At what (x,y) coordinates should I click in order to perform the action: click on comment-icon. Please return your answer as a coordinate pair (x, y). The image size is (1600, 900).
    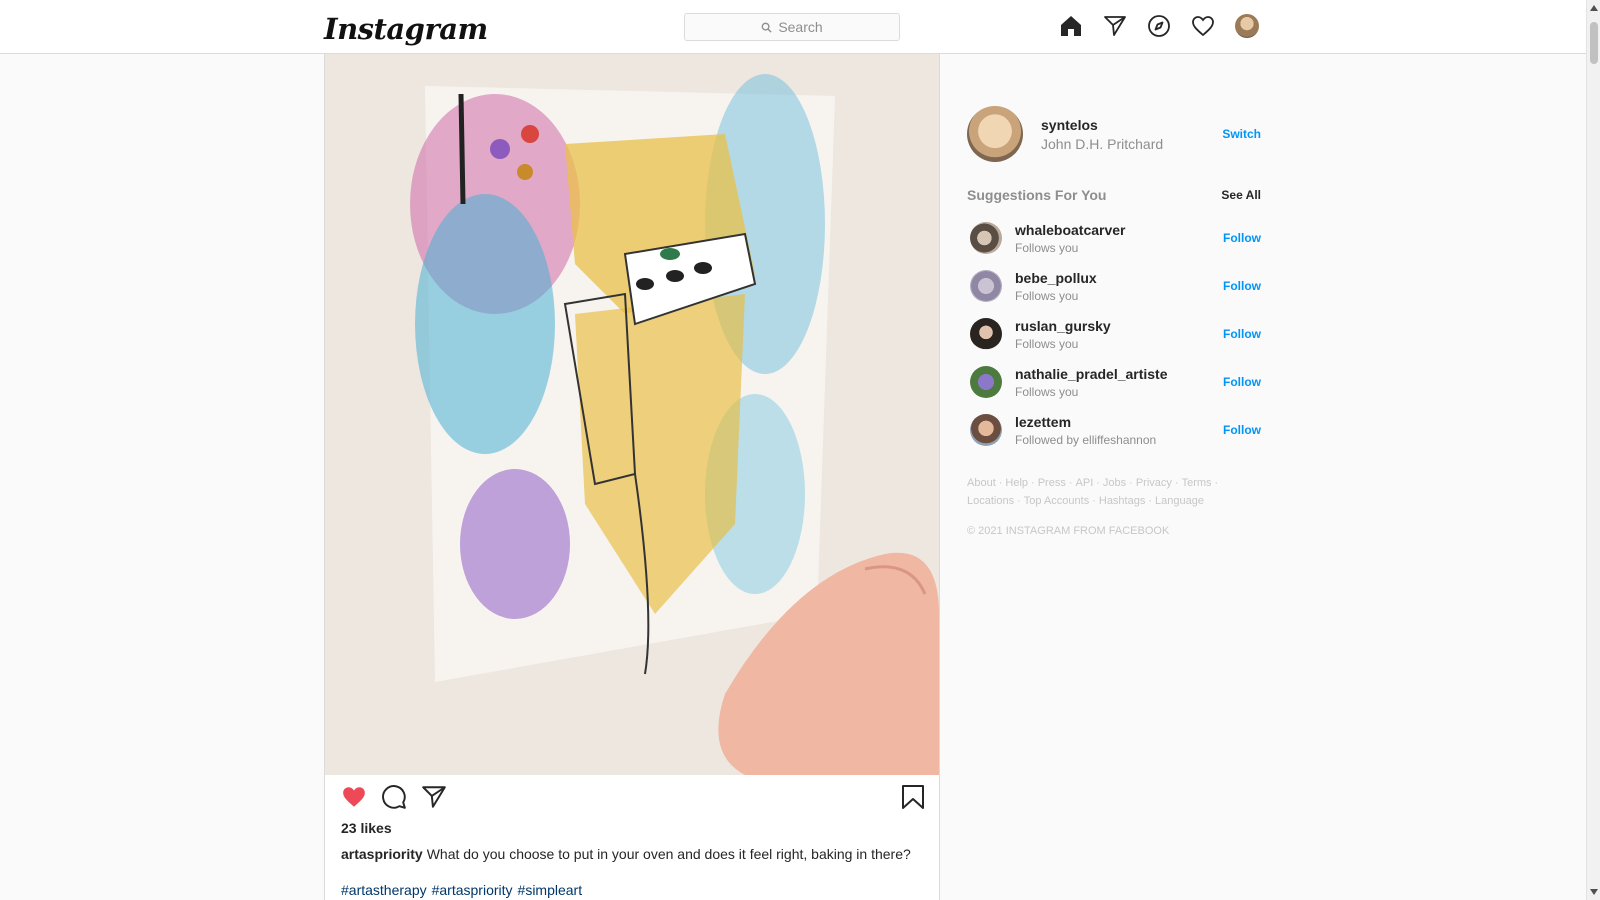
    Looking at the image, I should click on (394, 799).